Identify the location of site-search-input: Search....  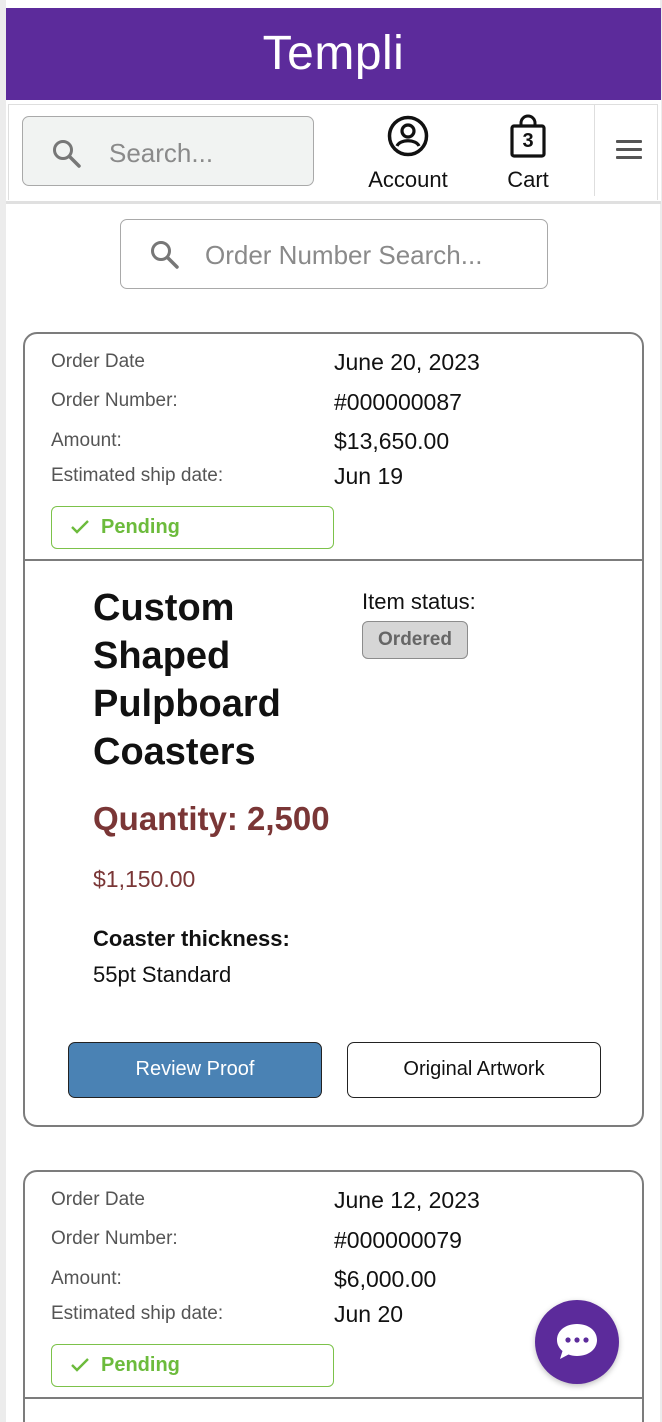
(168, 151).